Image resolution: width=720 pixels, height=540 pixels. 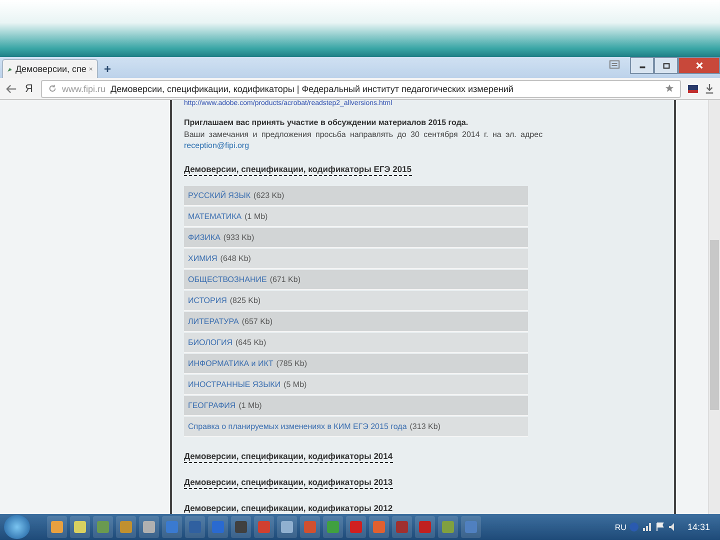 I want to click on address-bar: www.fipi.ru Демоверсии, спецификации, кодификаторы | Федеральный институт педагогических измерений, so click(x=360, y=89).